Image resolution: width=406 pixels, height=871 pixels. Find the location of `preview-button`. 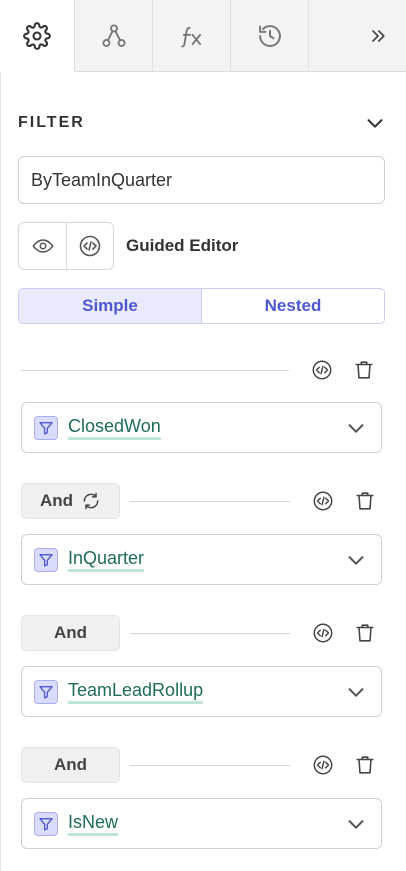

preview-button is located at coordinates (42, 246).